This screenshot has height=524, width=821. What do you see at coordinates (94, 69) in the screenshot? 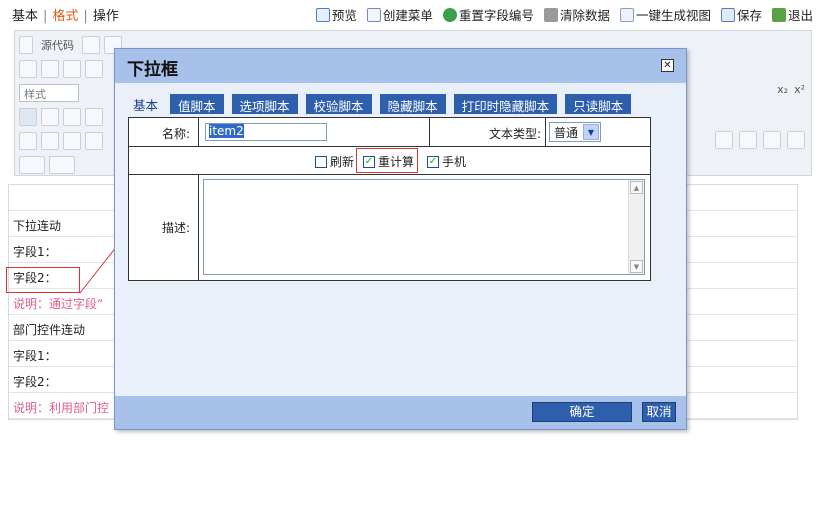
I see `rule-icon` at bounding box center [94, 69].